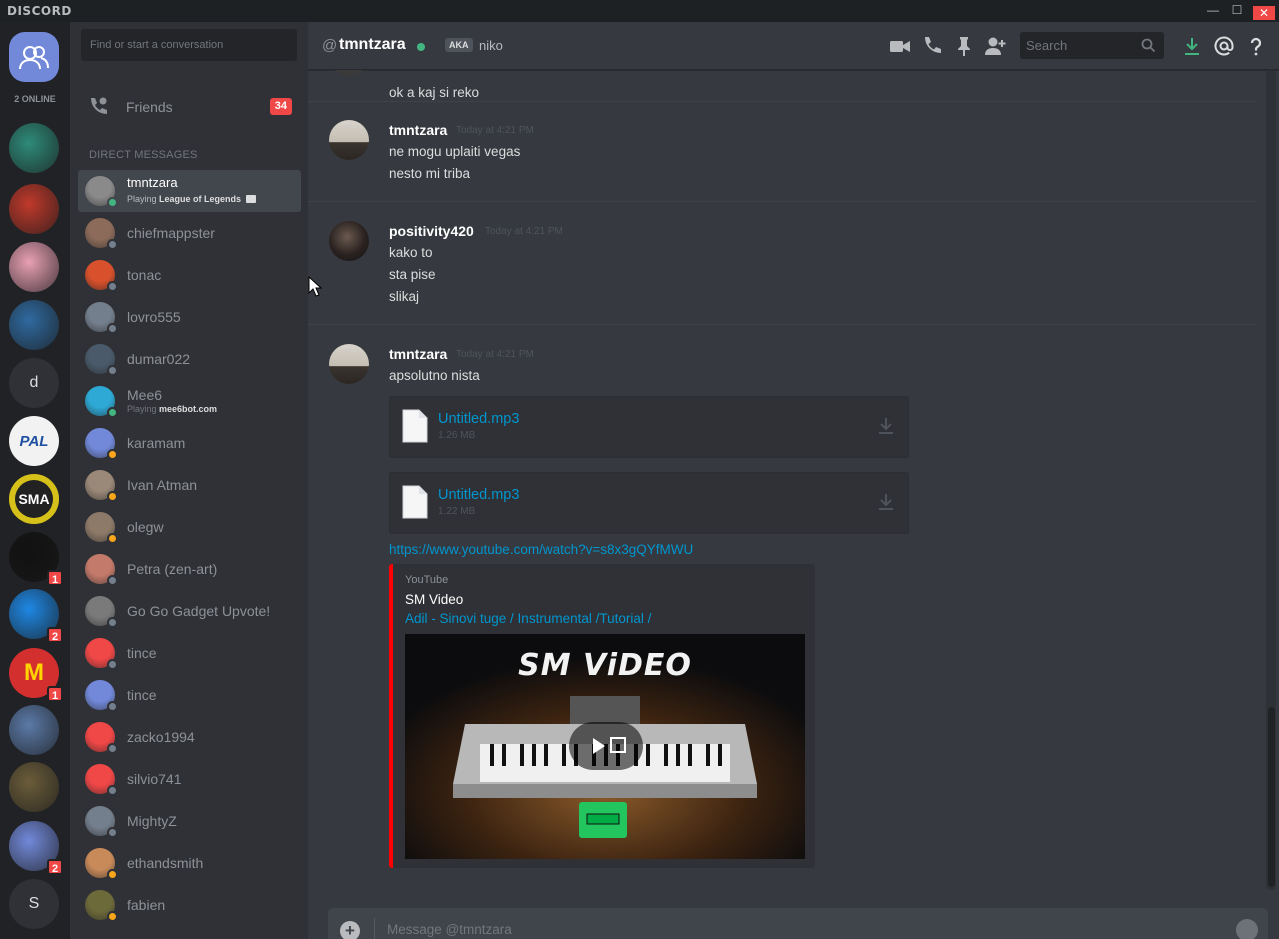  I want to click on server-icon: M1, so click(36, 675).